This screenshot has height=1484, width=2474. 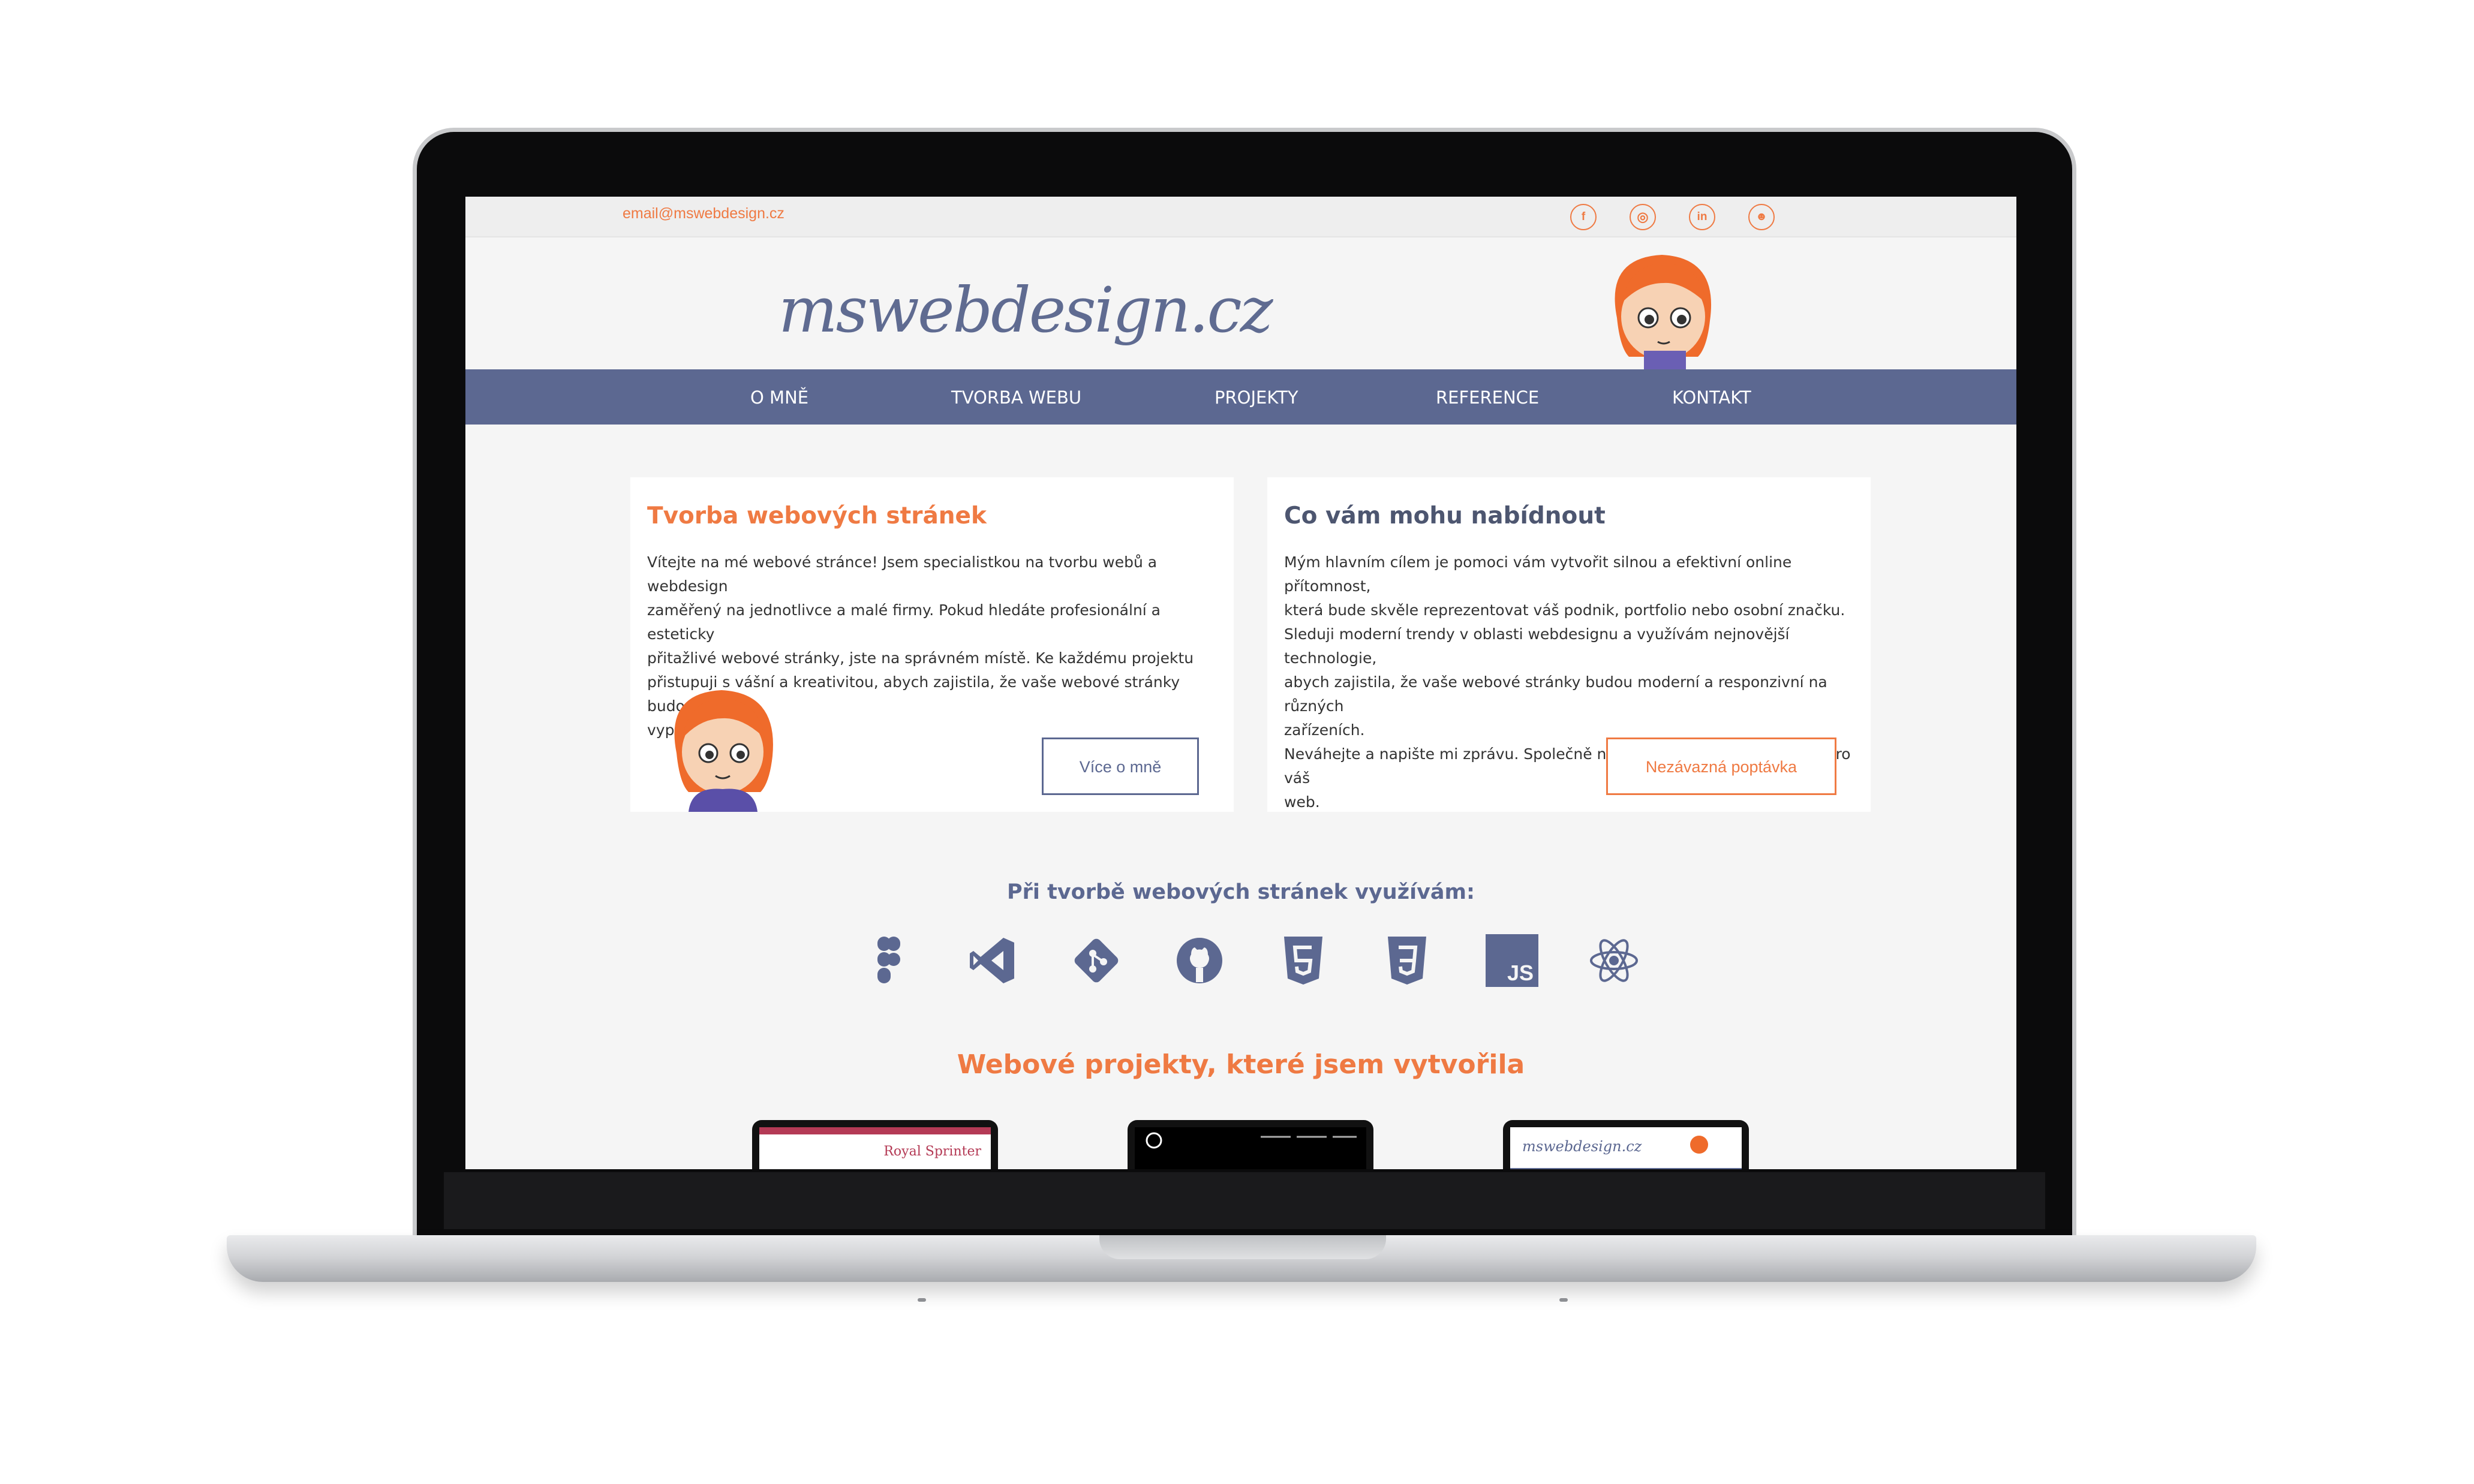 What do you see at coordinates (1120, 766) in the screenshot?
I see `more-about-me-button: Více o mně` at bounding box center [1120, 766].